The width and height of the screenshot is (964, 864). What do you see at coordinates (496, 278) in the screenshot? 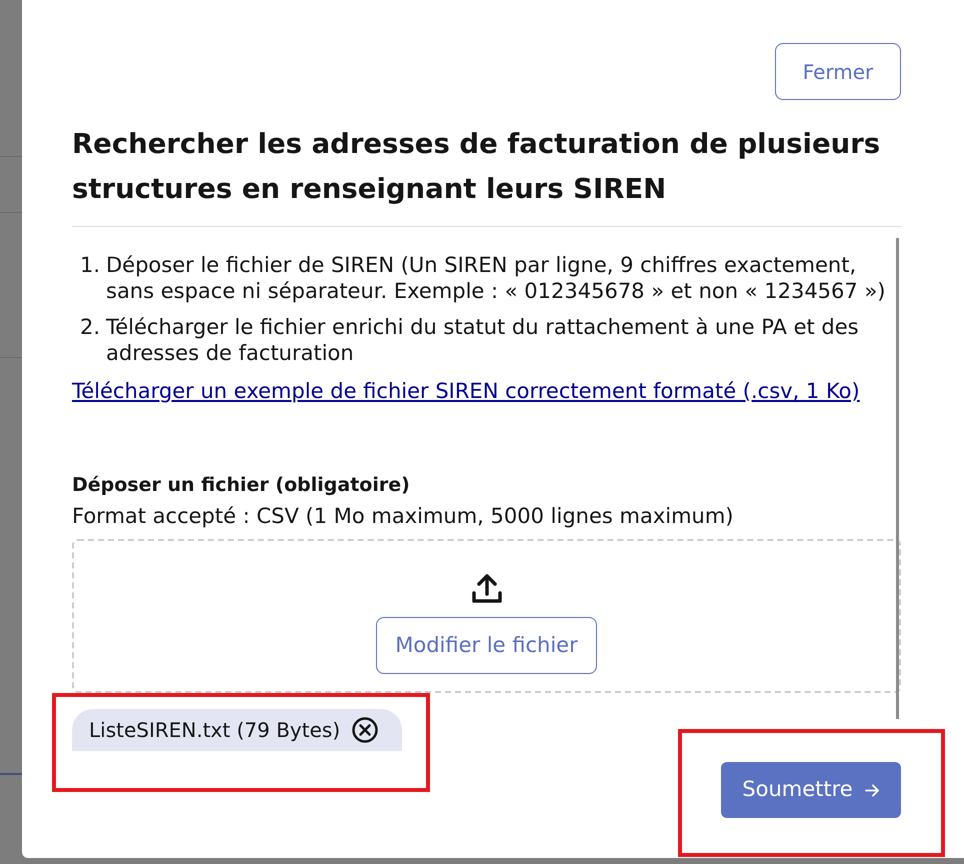
I see `step-text: Déposer le fichier de SIREN (Un SIREN par ligne, 9 chiffres exactement, sans espace ni séparateur. Exemple : « 012345678 » et non « 1234567 »)` at bounding box center [496, 278].